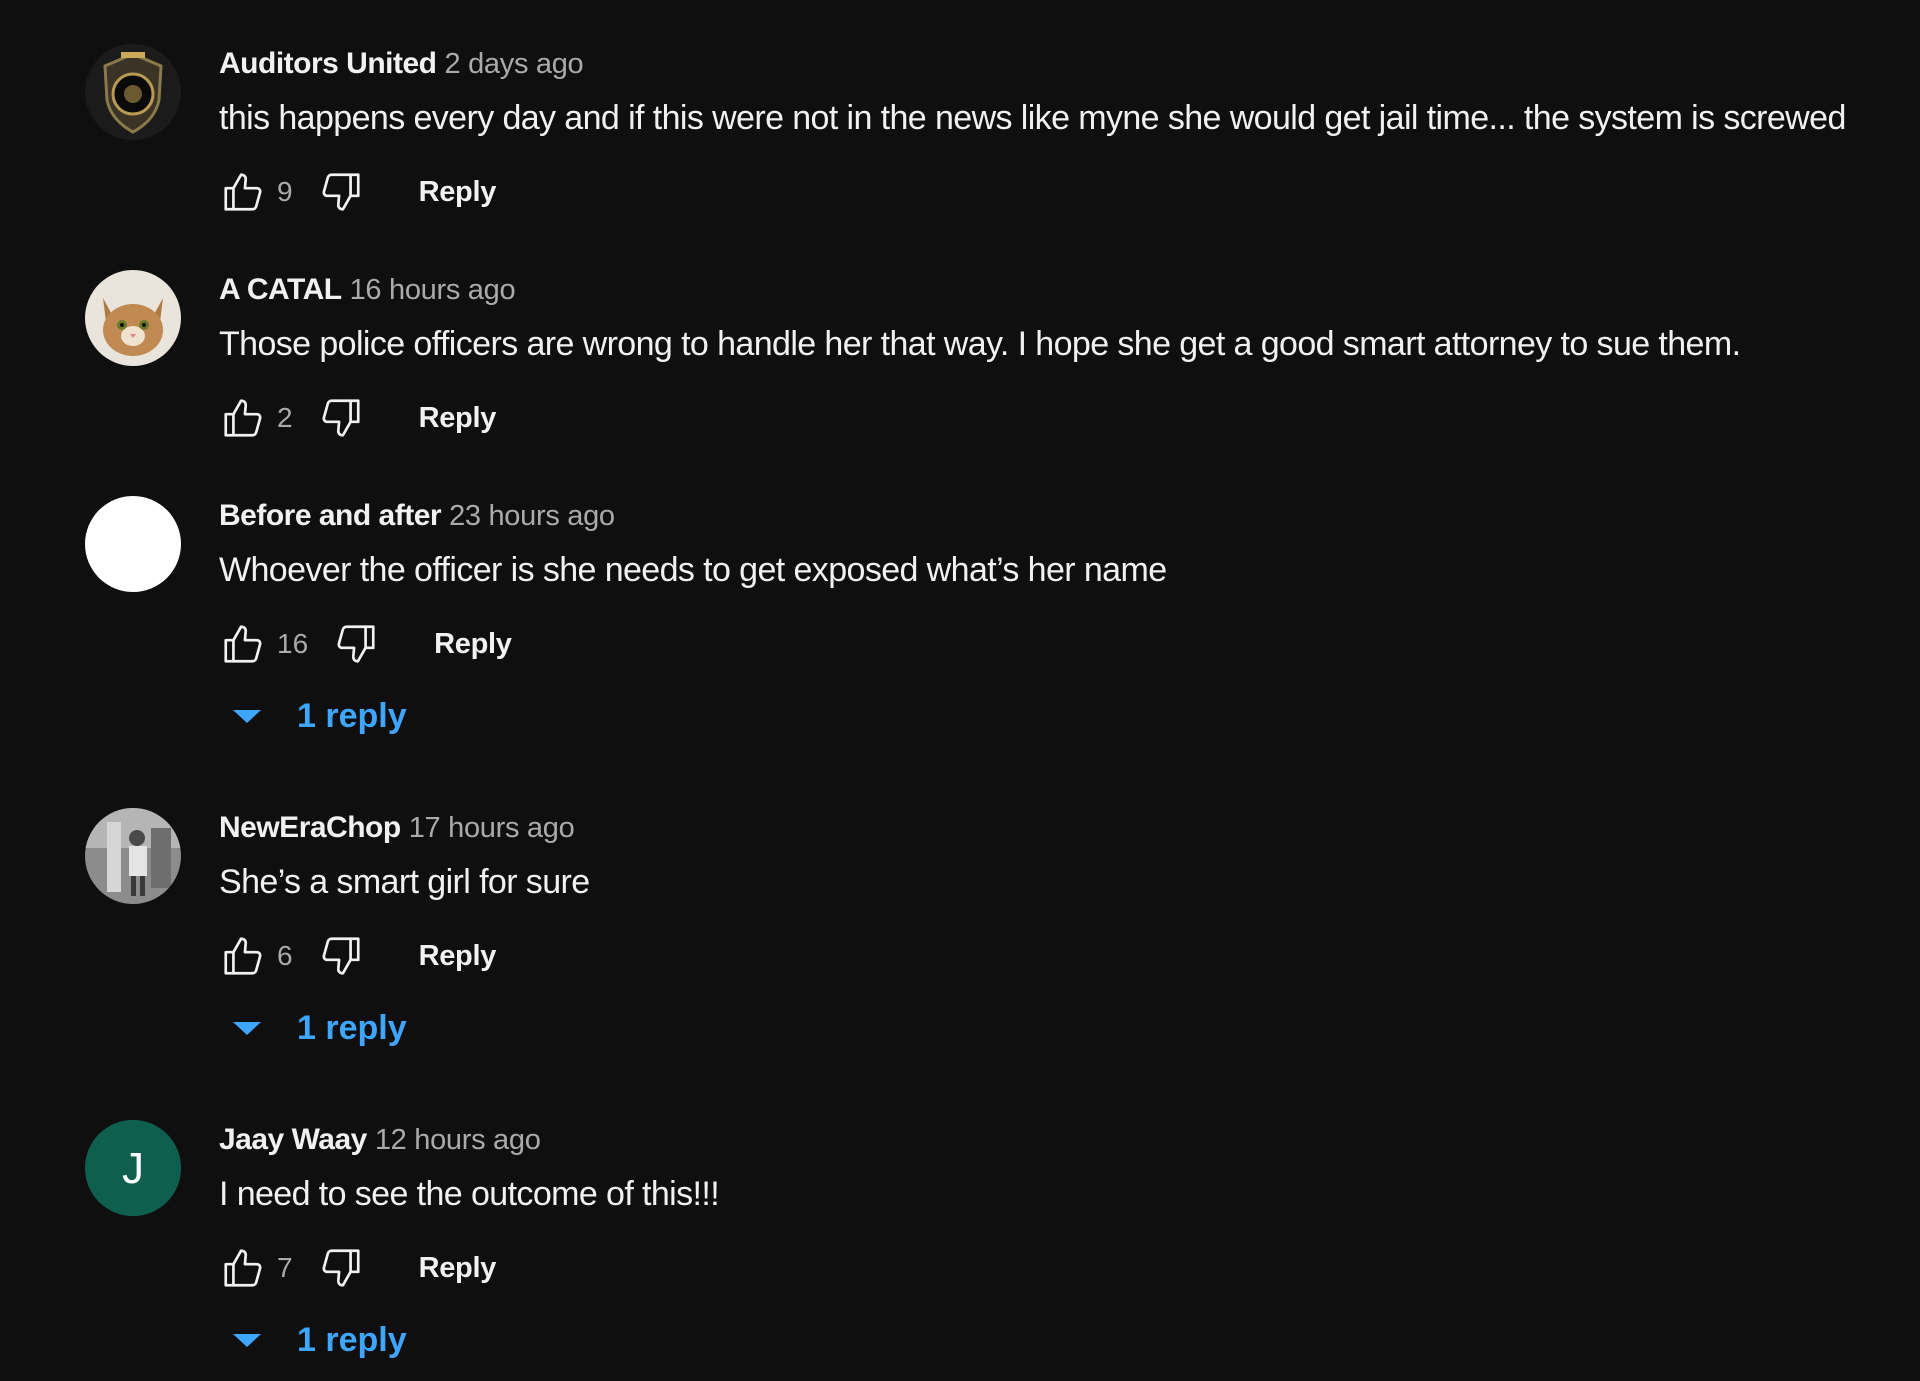 The height and width of the screenshot is (1381, 1920). I want to click on comment-time: 23 hours ago, so click(532, 516).